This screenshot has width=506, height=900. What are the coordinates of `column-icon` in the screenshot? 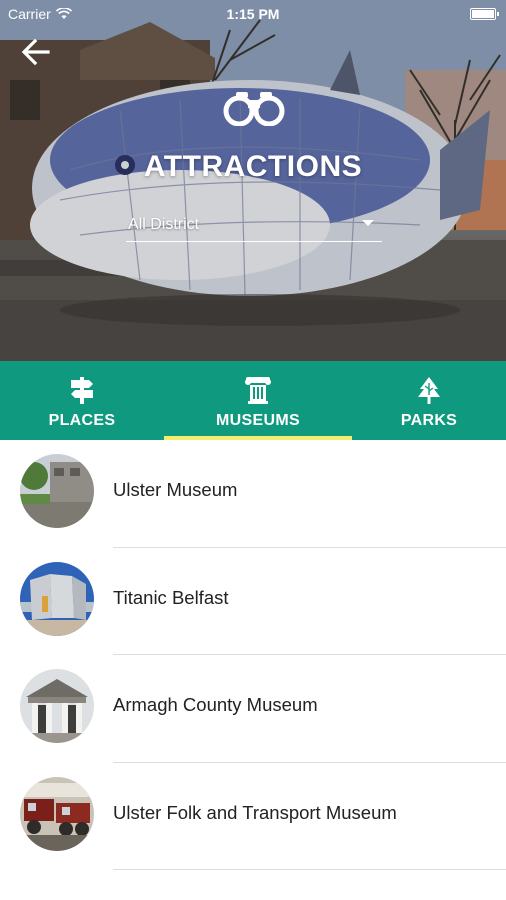 It's located at (258, 390).